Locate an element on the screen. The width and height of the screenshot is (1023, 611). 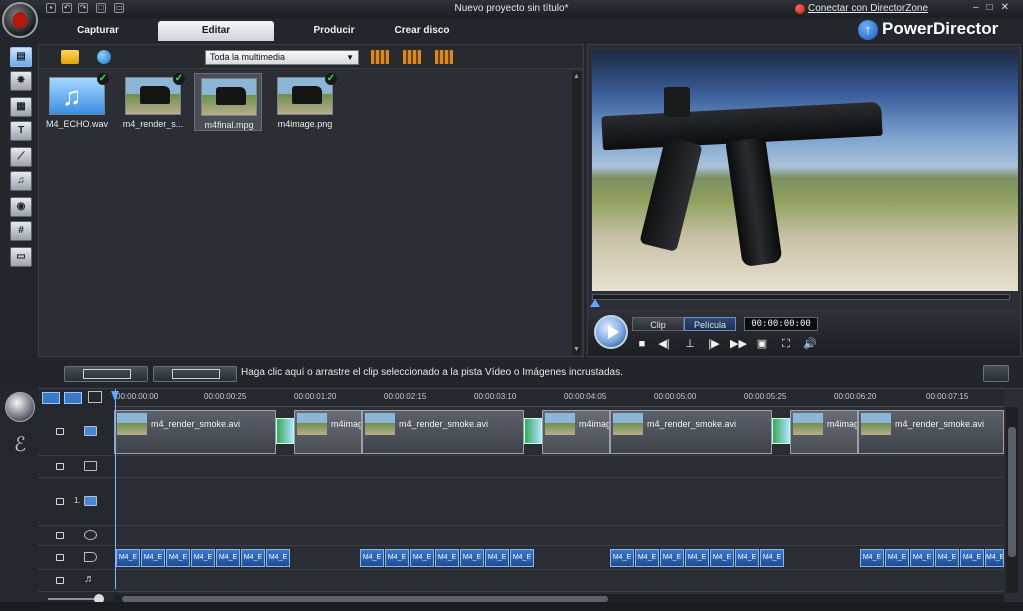
mode-movie-button: Película is located at coordinates (710, 324).